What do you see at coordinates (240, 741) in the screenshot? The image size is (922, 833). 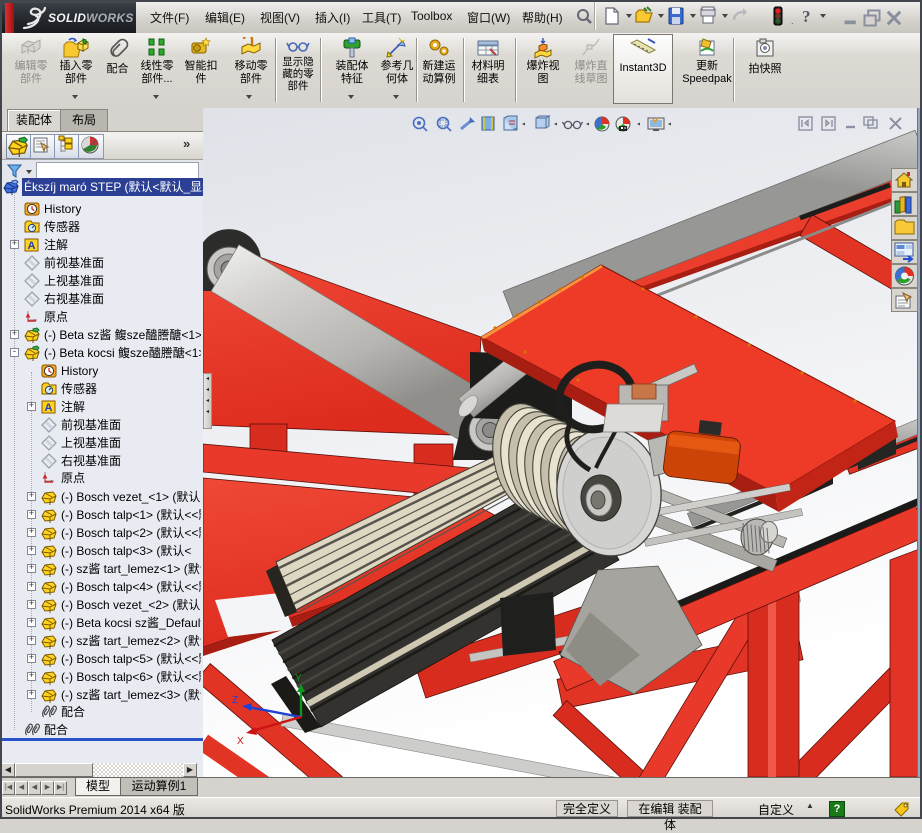 I see `svg-text: X` at bounding box center [240, 741].